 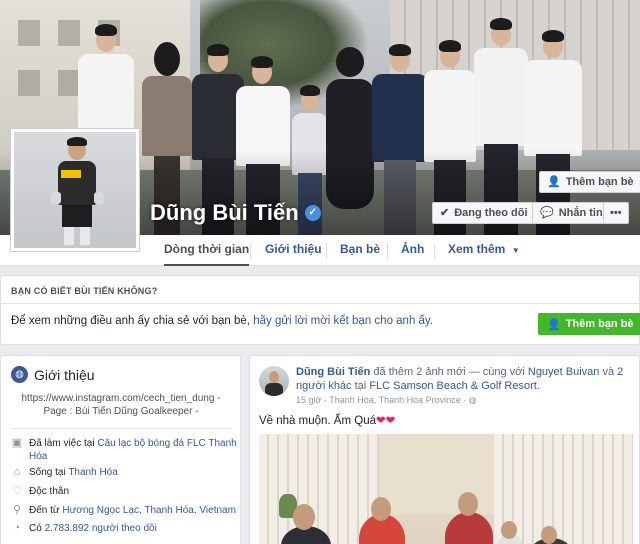 I want to click on profile-name-row: Dũng Bùi Tiến ✓, so click(x=235, y=213).